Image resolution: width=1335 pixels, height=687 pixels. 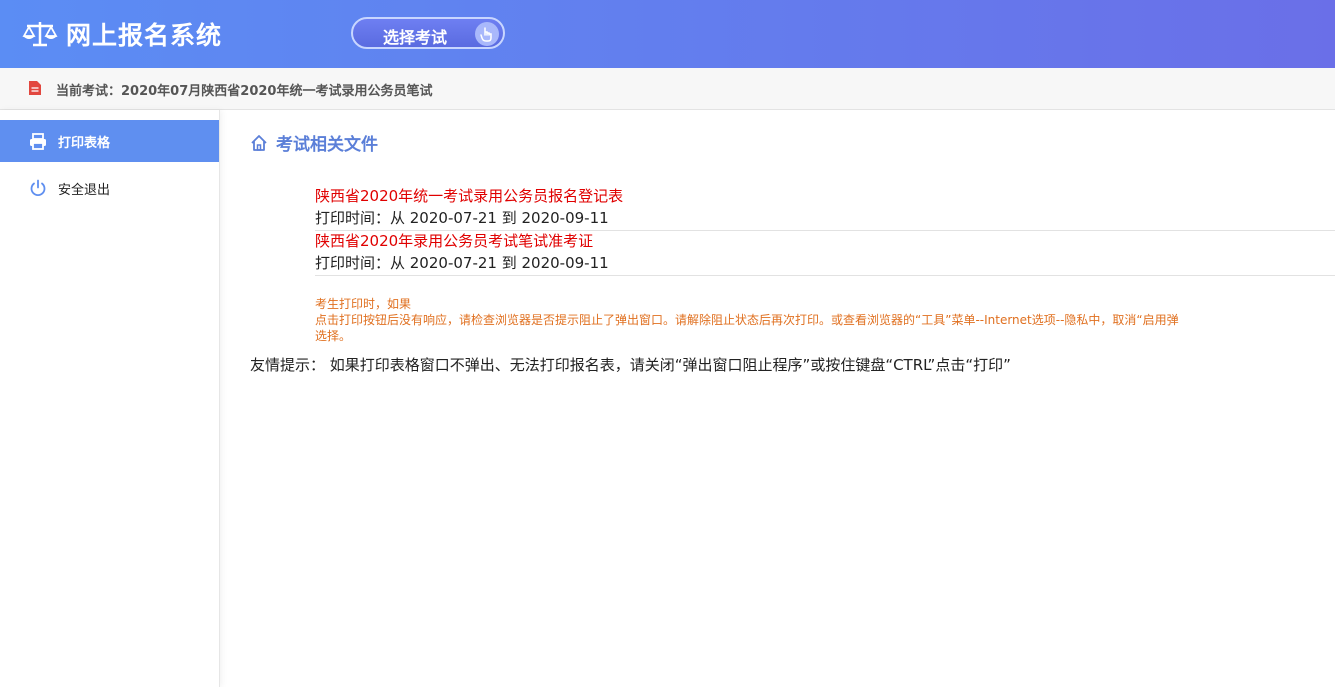 What do you see at coordinates (38, 141) in the screenshot?
I see `printer-icon` at bounding box center [38, 141].